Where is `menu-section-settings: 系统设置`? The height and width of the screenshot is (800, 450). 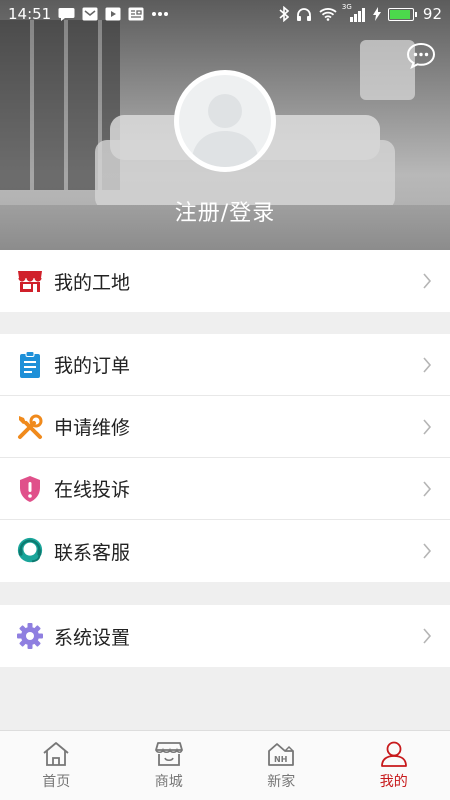
menu-section-settings: 系统设置 is located at coordinates (225, 636).